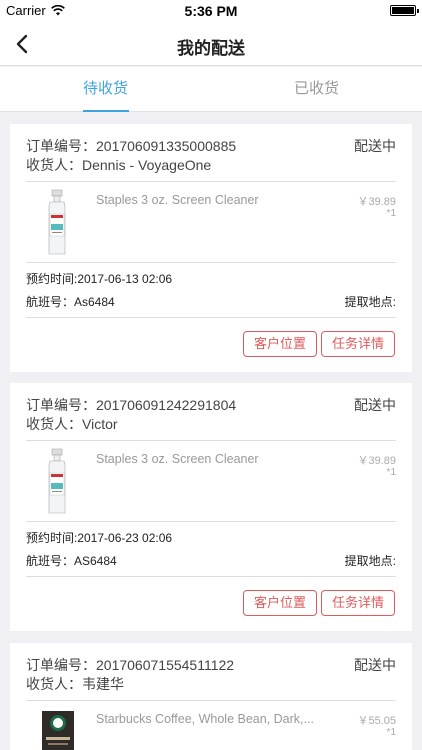  Describe the element at coordinates (211, 48) in the screenshot. I see `page-title: 我的配送` at that location.